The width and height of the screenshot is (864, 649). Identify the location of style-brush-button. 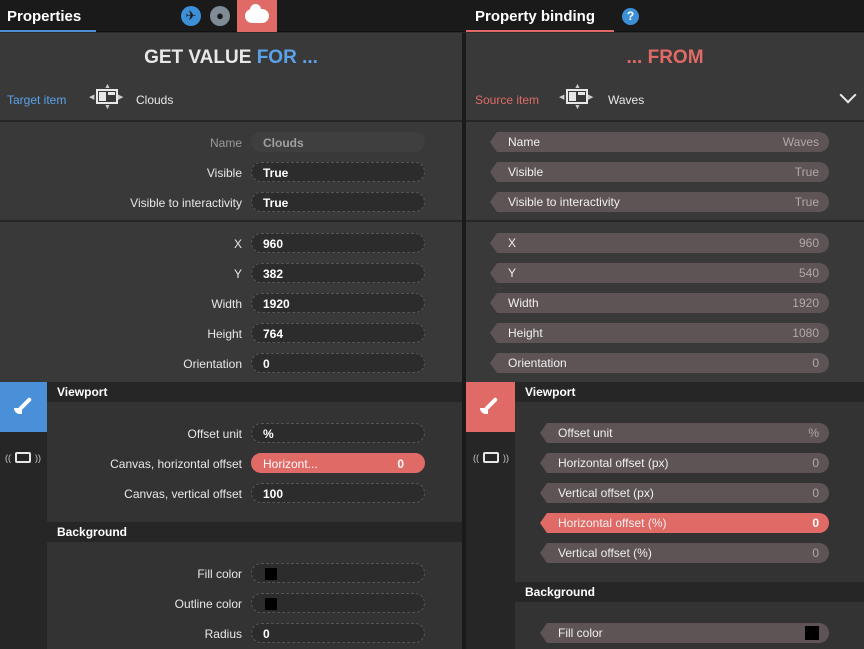
(490, 407).